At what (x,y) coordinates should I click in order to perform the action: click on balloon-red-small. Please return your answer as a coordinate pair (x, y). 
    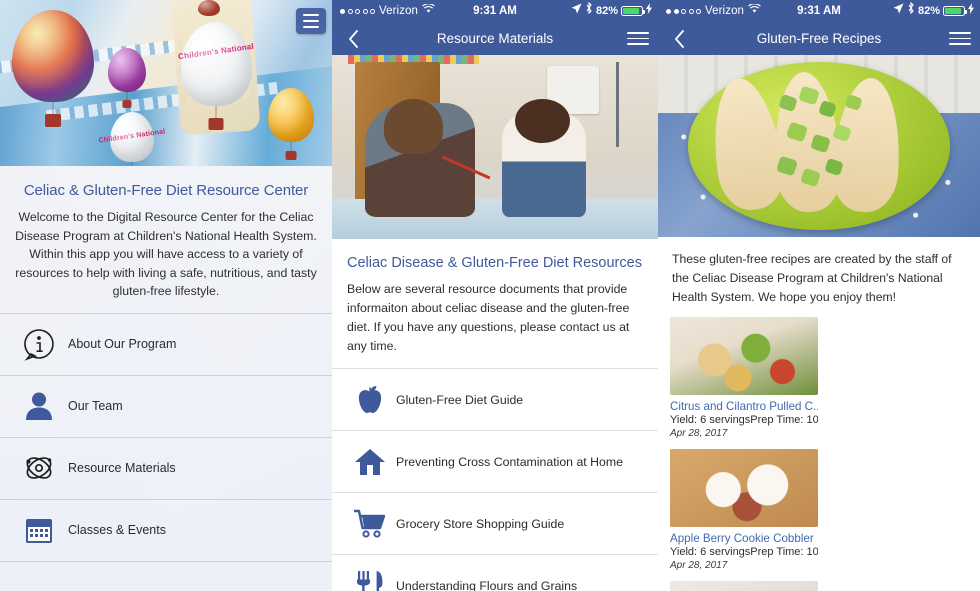
    Looking at the image, I should click on (209, 8).